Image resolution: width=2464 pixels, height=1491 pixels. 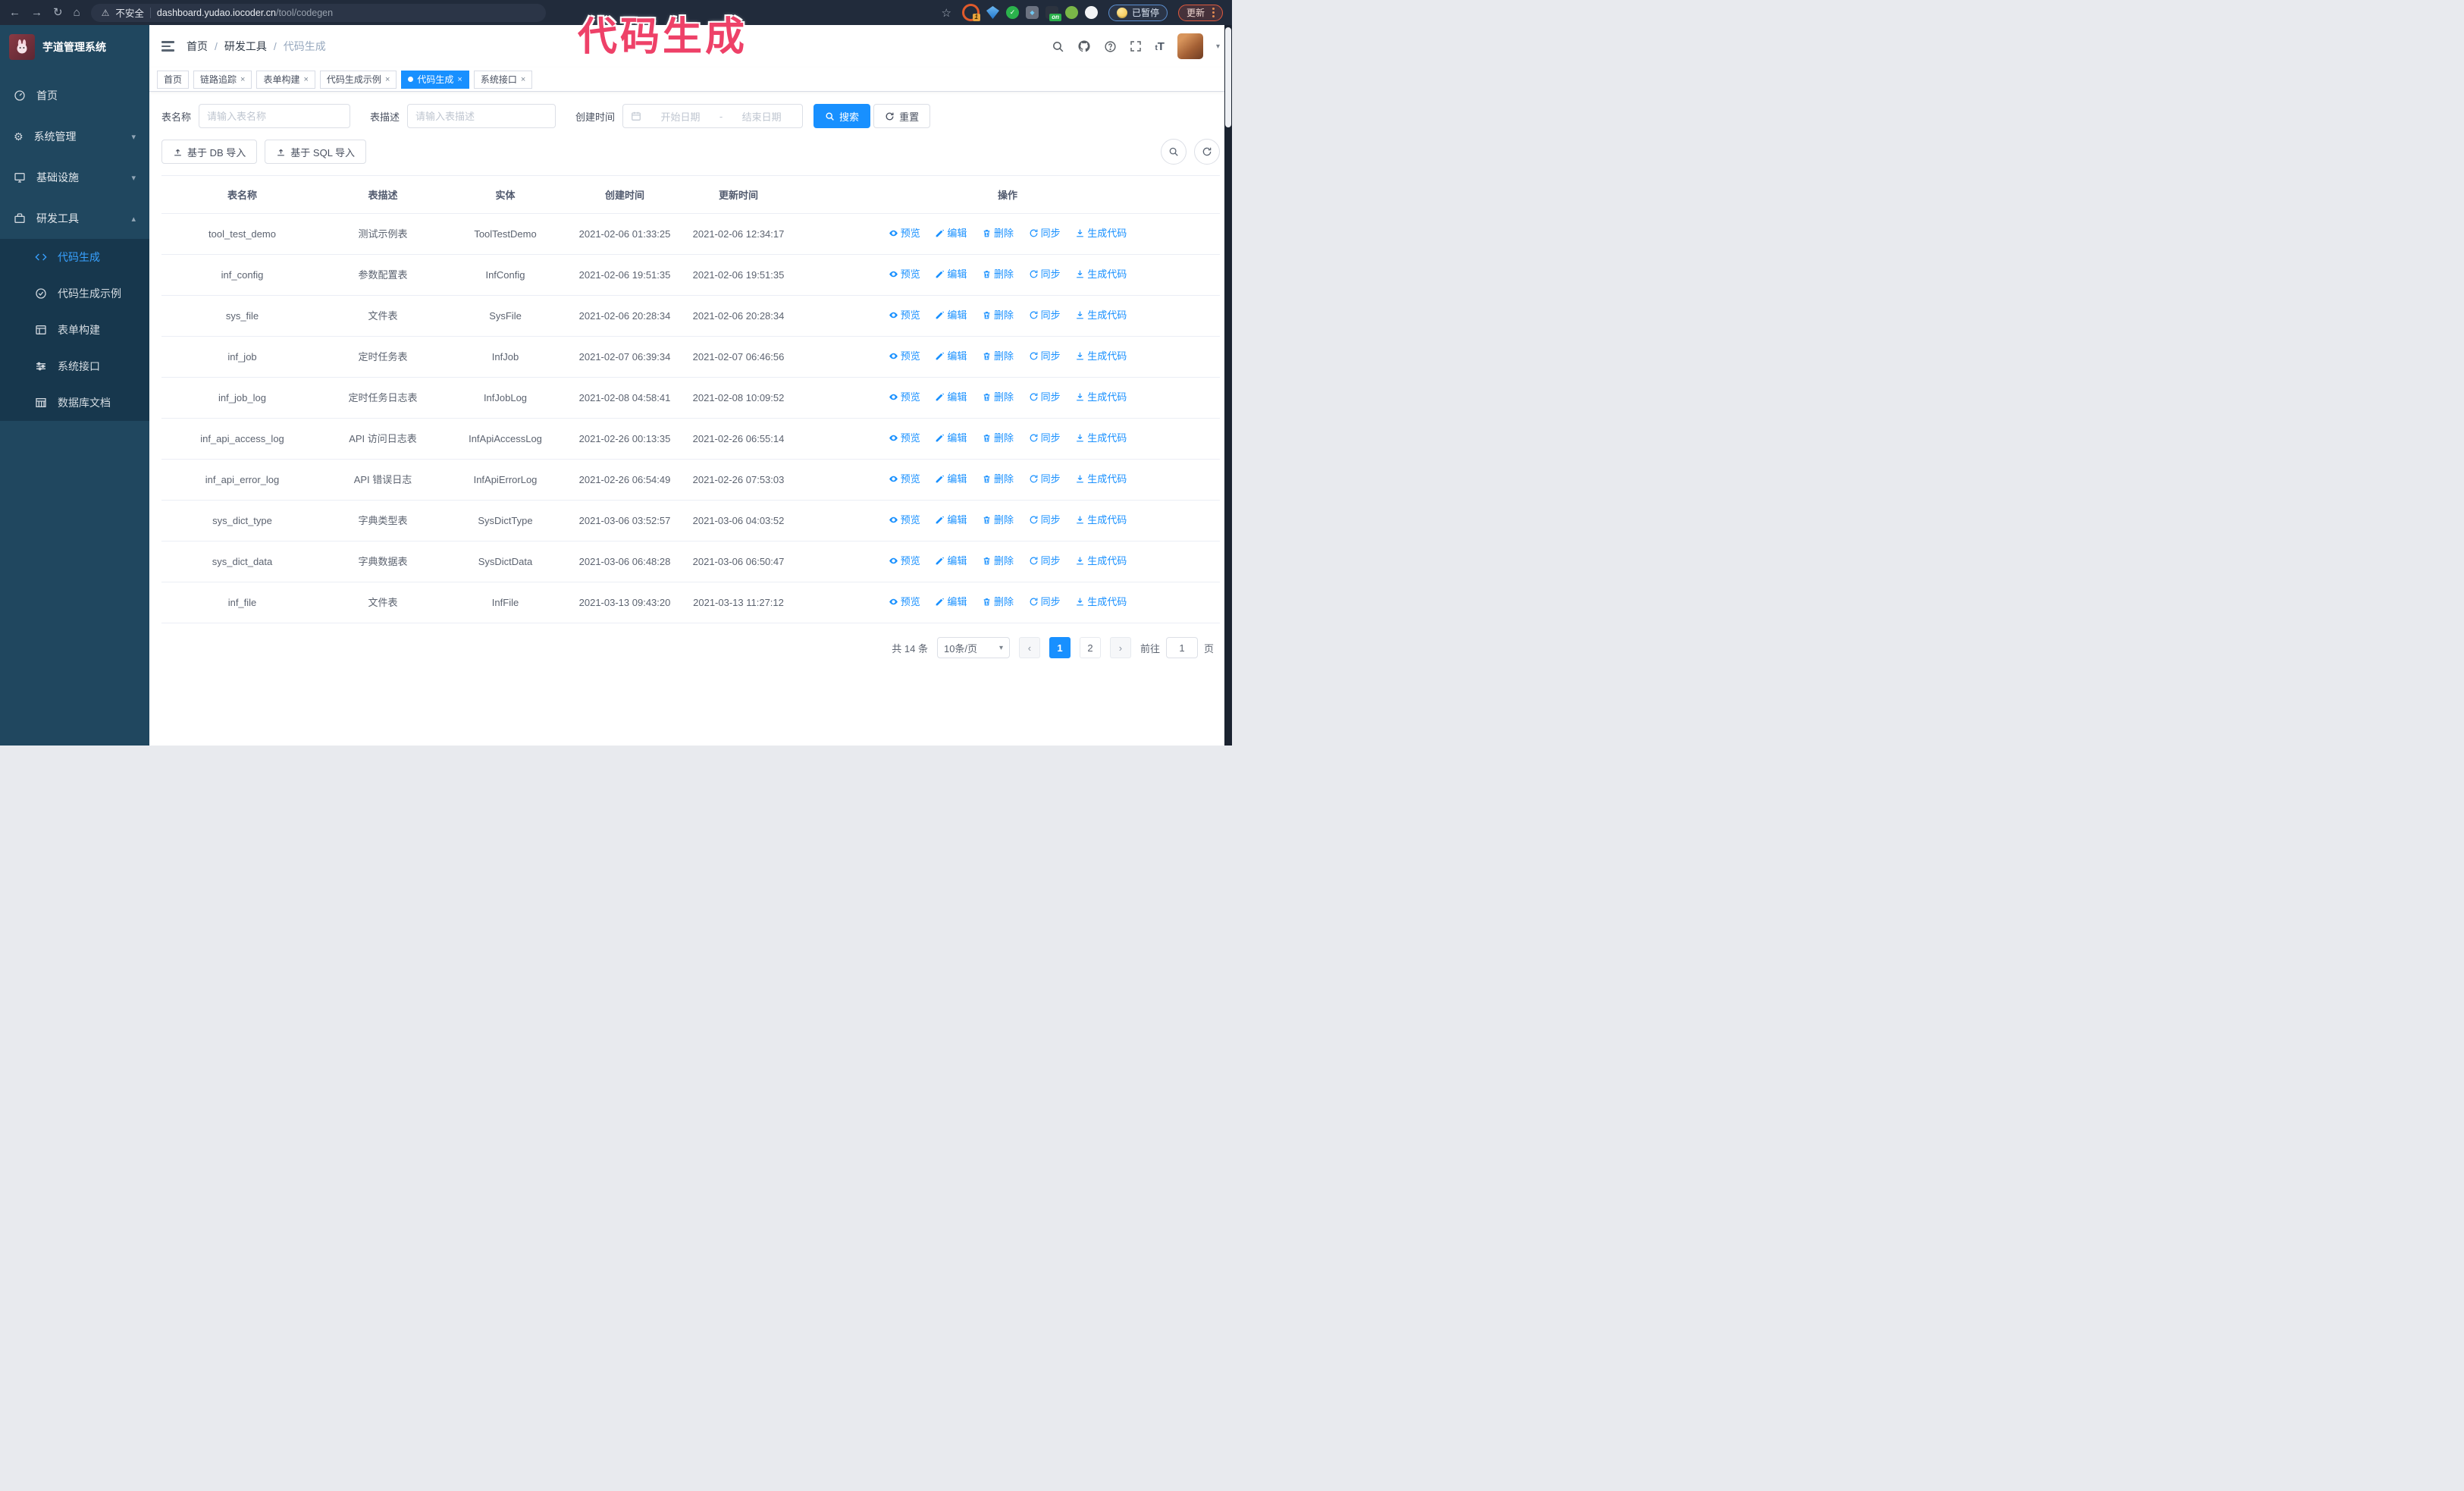 What do you see at coordinates (74, 95) in the screenshot?
I see `sidebar-item-home: 首页` at bounding box center [74, 95].